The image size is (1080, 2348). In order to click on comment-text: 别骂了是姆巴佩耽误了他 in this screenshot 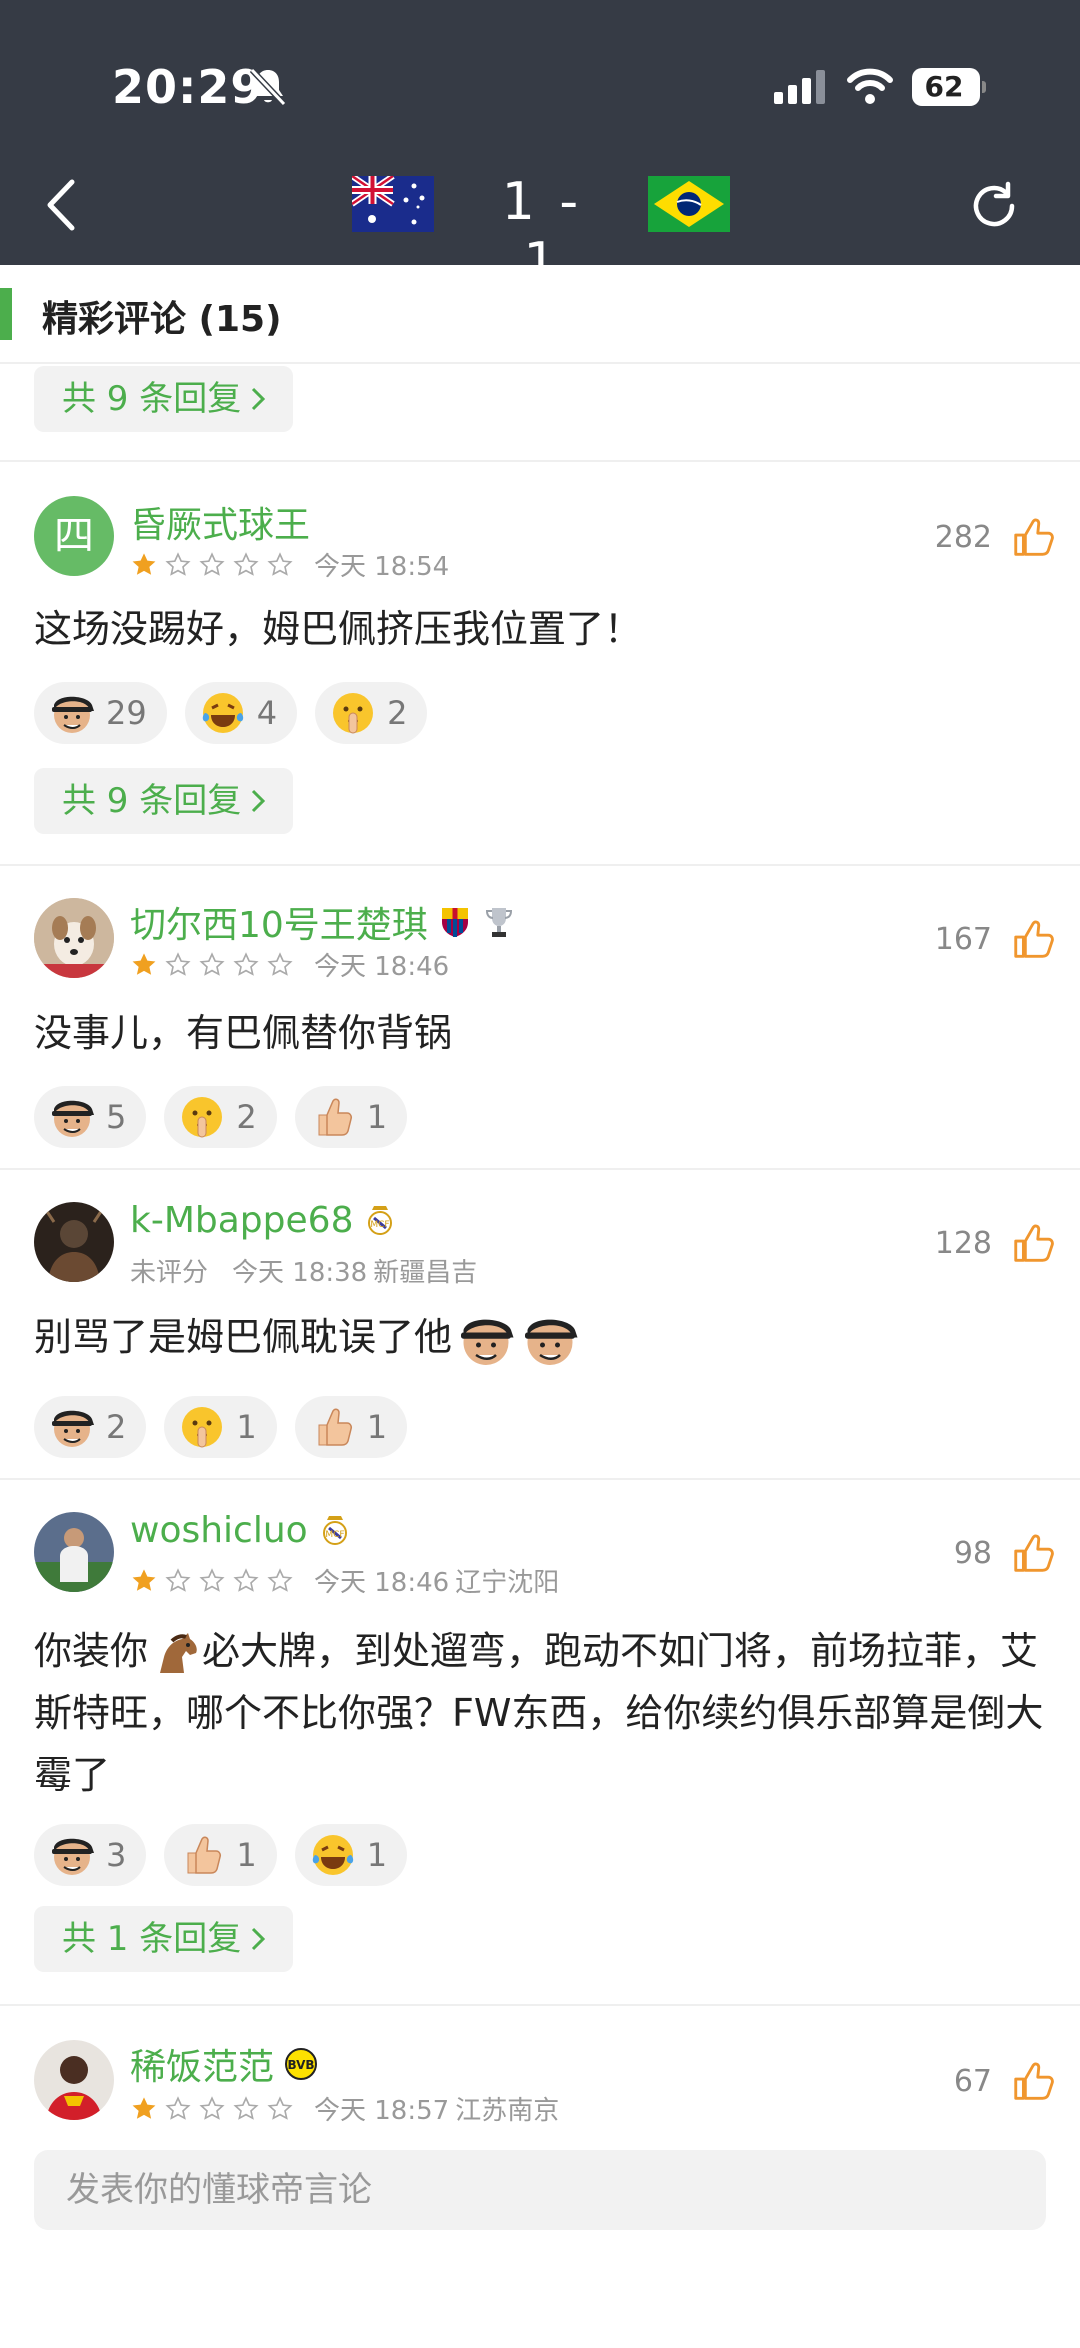, I will do `click(544, 1338)`.